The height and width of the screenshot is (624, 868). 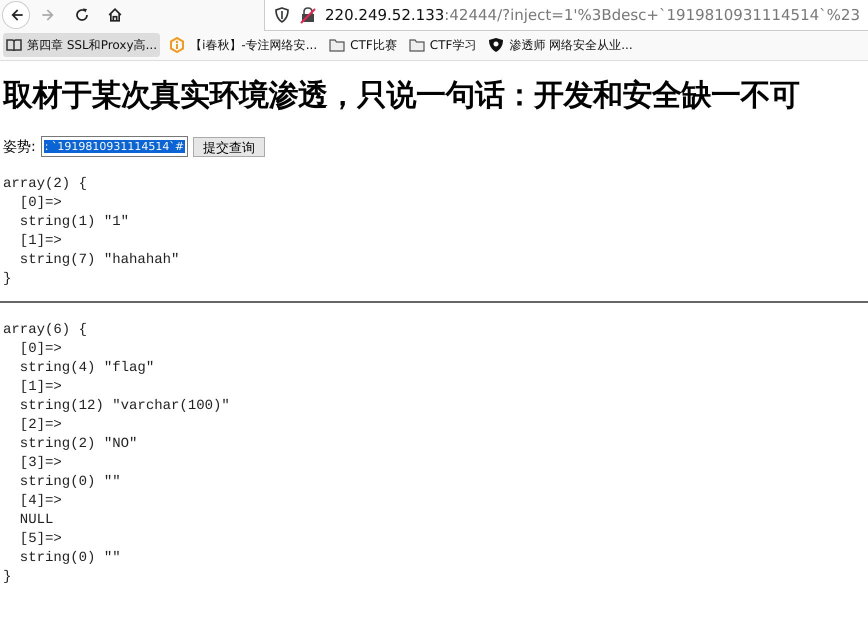 What do you see at coordinates (45, 330) in the screenshot?
I see `dump-line: array(6) {` at bounding box center [45, 330].